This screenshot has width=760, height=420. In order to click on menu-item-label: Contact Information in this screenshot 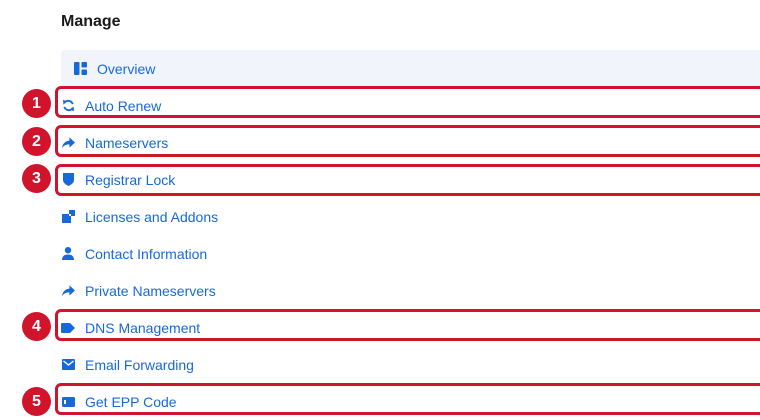, I will do `click(146, 253)`.